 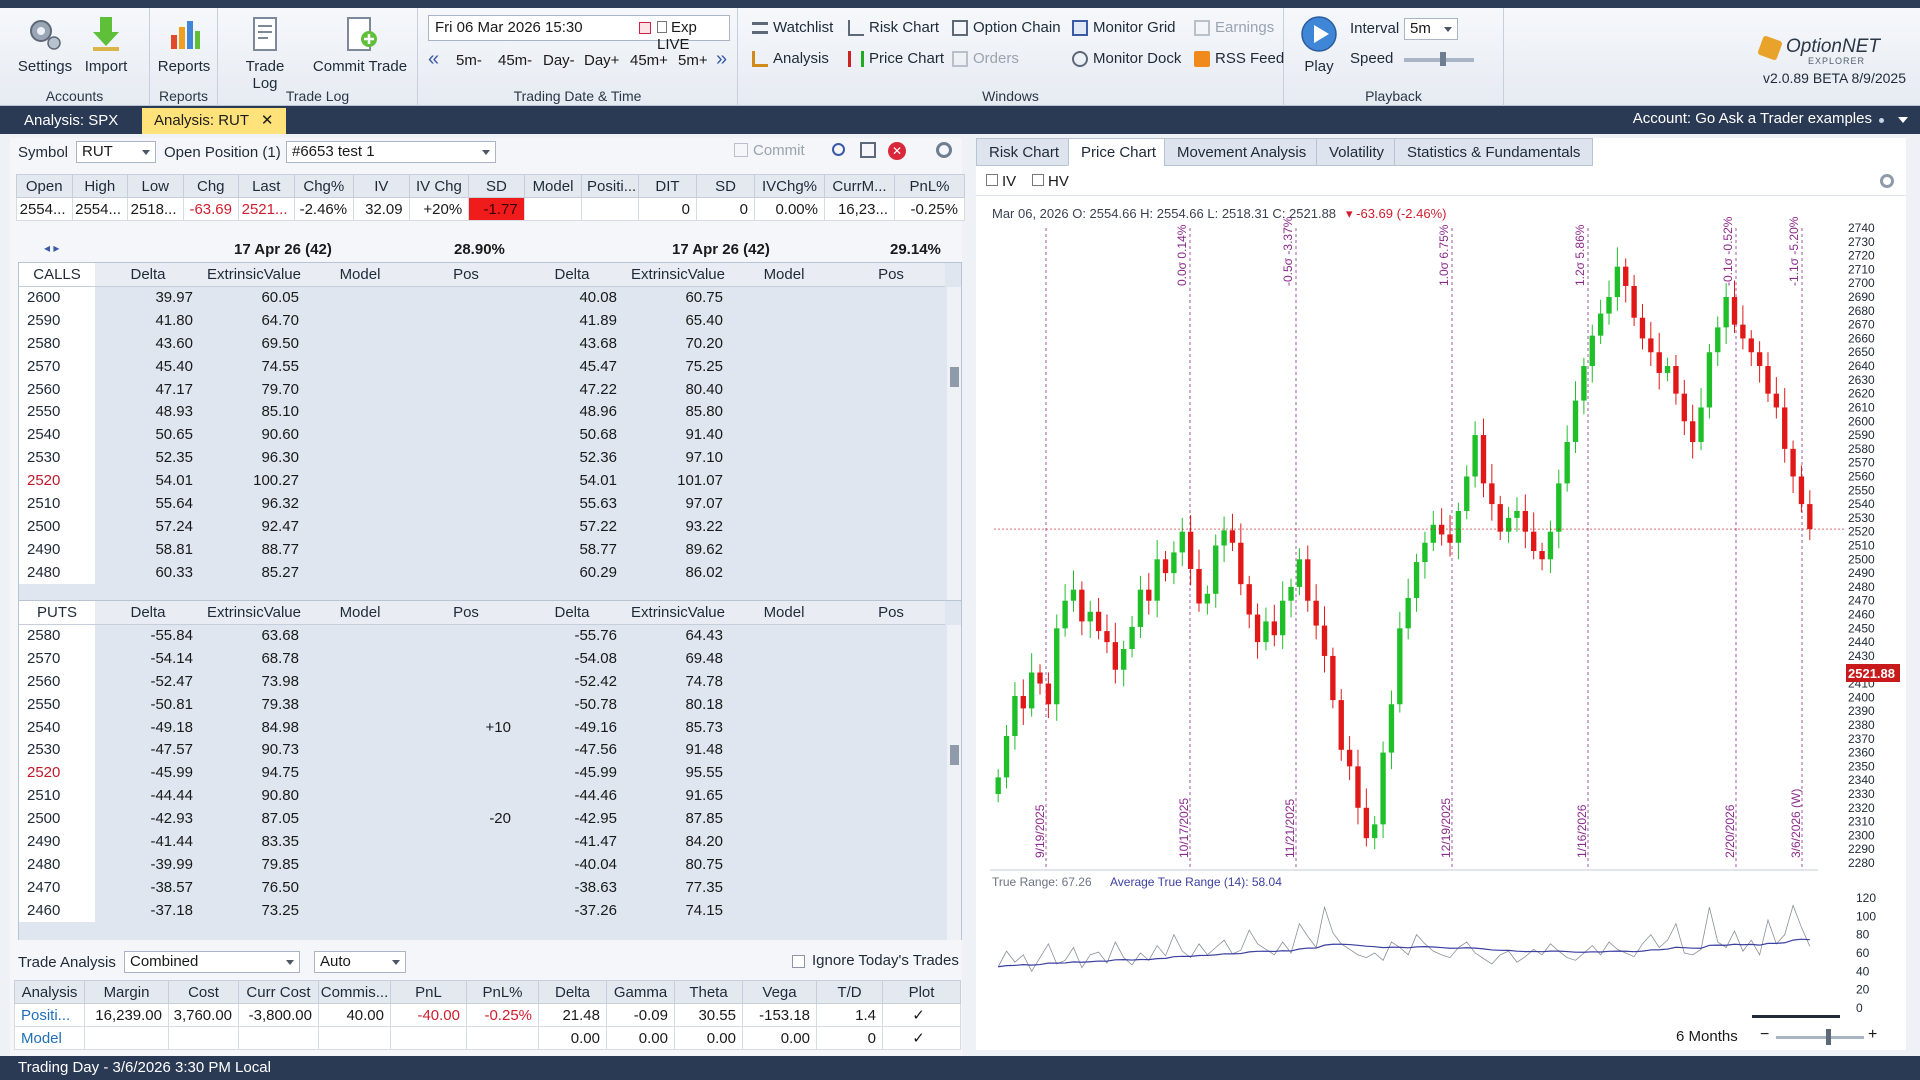 What do you see at coordinates (1764, 1035) in the screenshot?
I see `zoom-out-icon: −` at bounding box center [1764, 1035].